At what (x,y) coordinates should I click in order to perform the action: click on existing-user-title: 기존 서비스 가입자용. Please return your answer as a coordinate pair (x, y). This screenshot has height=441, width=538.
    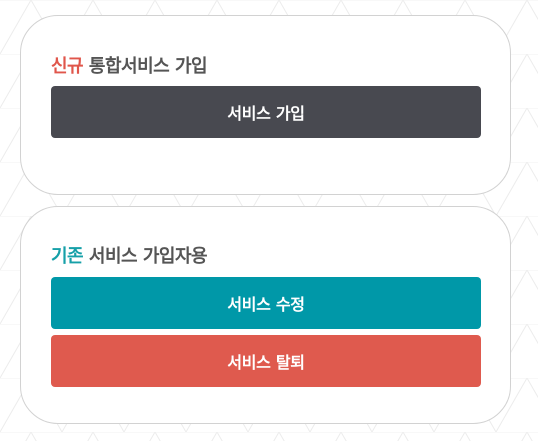
    Looking at the image, I should click on (129, 255).